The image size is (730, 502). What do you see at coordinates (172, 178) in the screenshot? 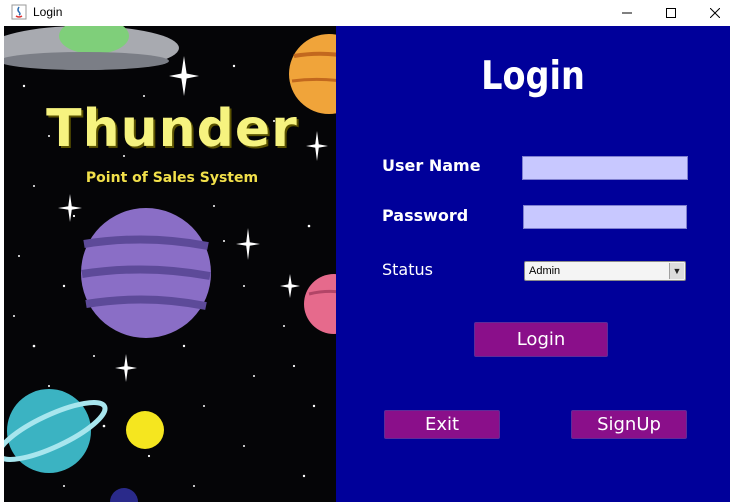
I see `brand-subtitle: Point of Sales System` at bounding box center [172, 178].